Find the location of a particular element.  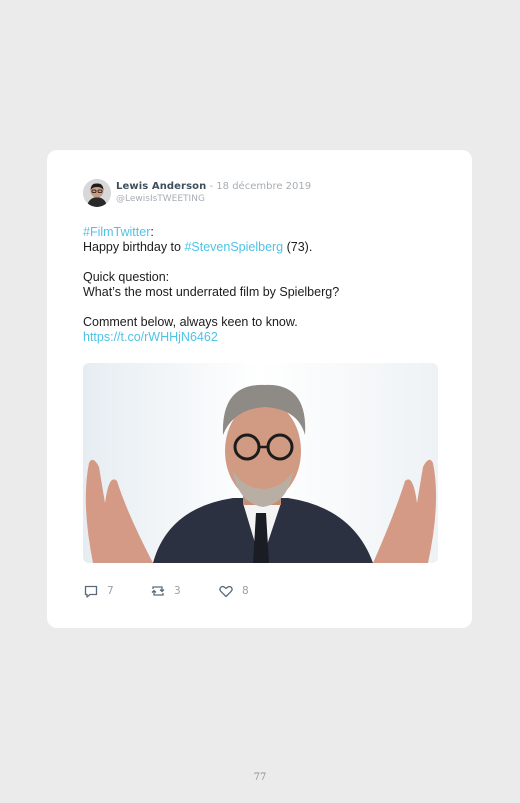

author-handle: @LewisIsTWEETING is located at coordinates (213, 199).